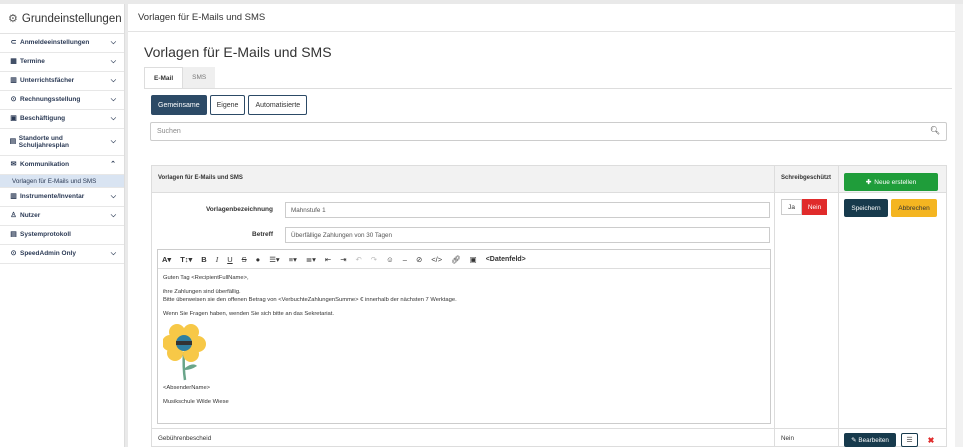 The width and height of the screenshot is (963, 447). I want to click on strikethrough-icon: S, so click(244, 259).